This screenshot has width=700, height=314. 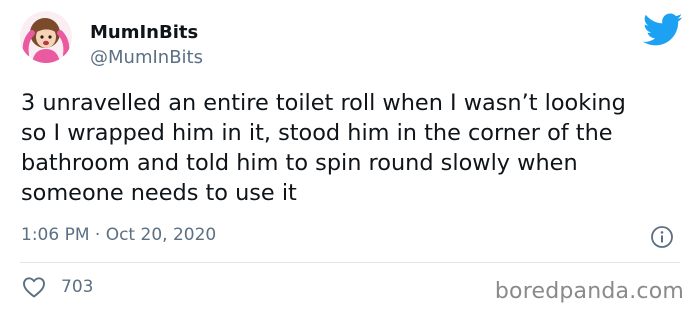 I want to click on like-count: 703, so click(x=77, y=287).